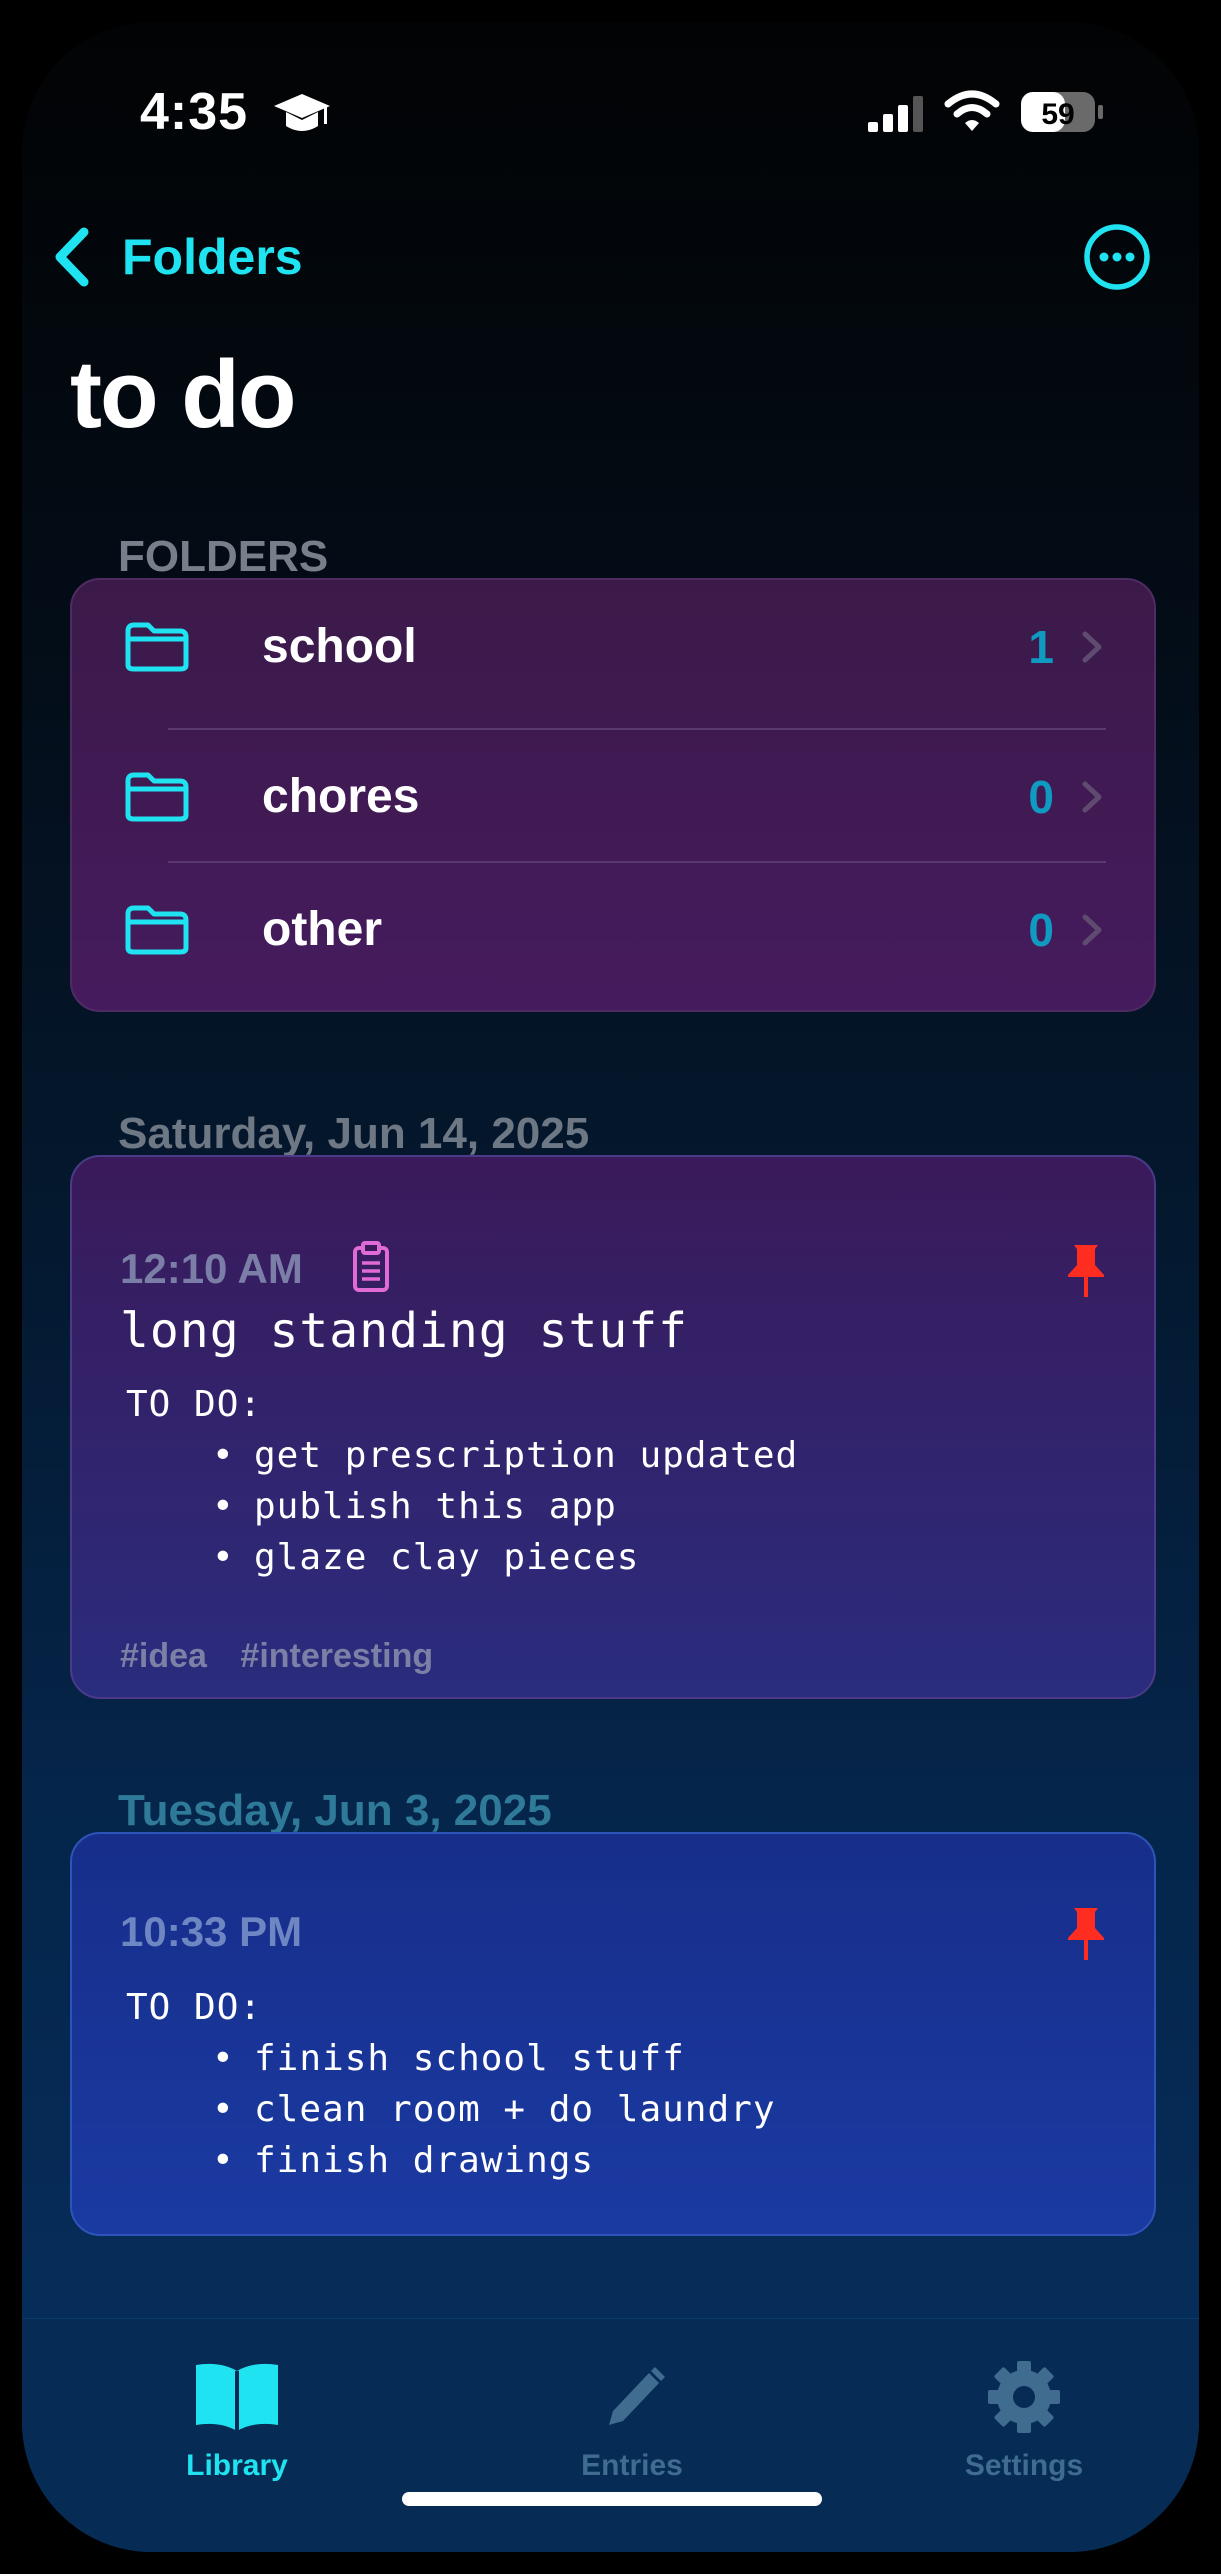  Describe the element at coordinates (1117, 257) in the screenshot. I see `ellipsis-circle-icon` at that location.